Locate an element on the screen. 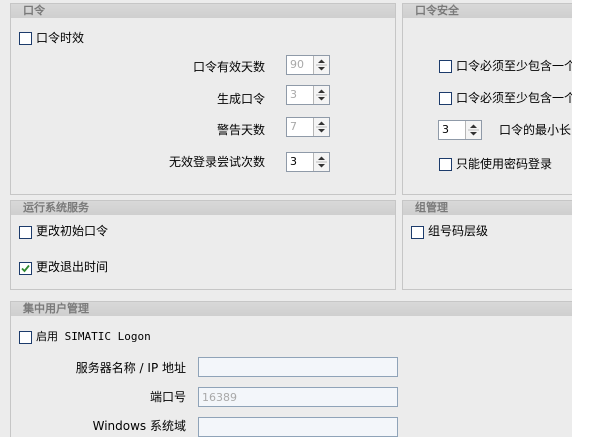 The width and height of the screenshot is (608, 437). password-group-title: 口令 is located at coordinates (203, 11).